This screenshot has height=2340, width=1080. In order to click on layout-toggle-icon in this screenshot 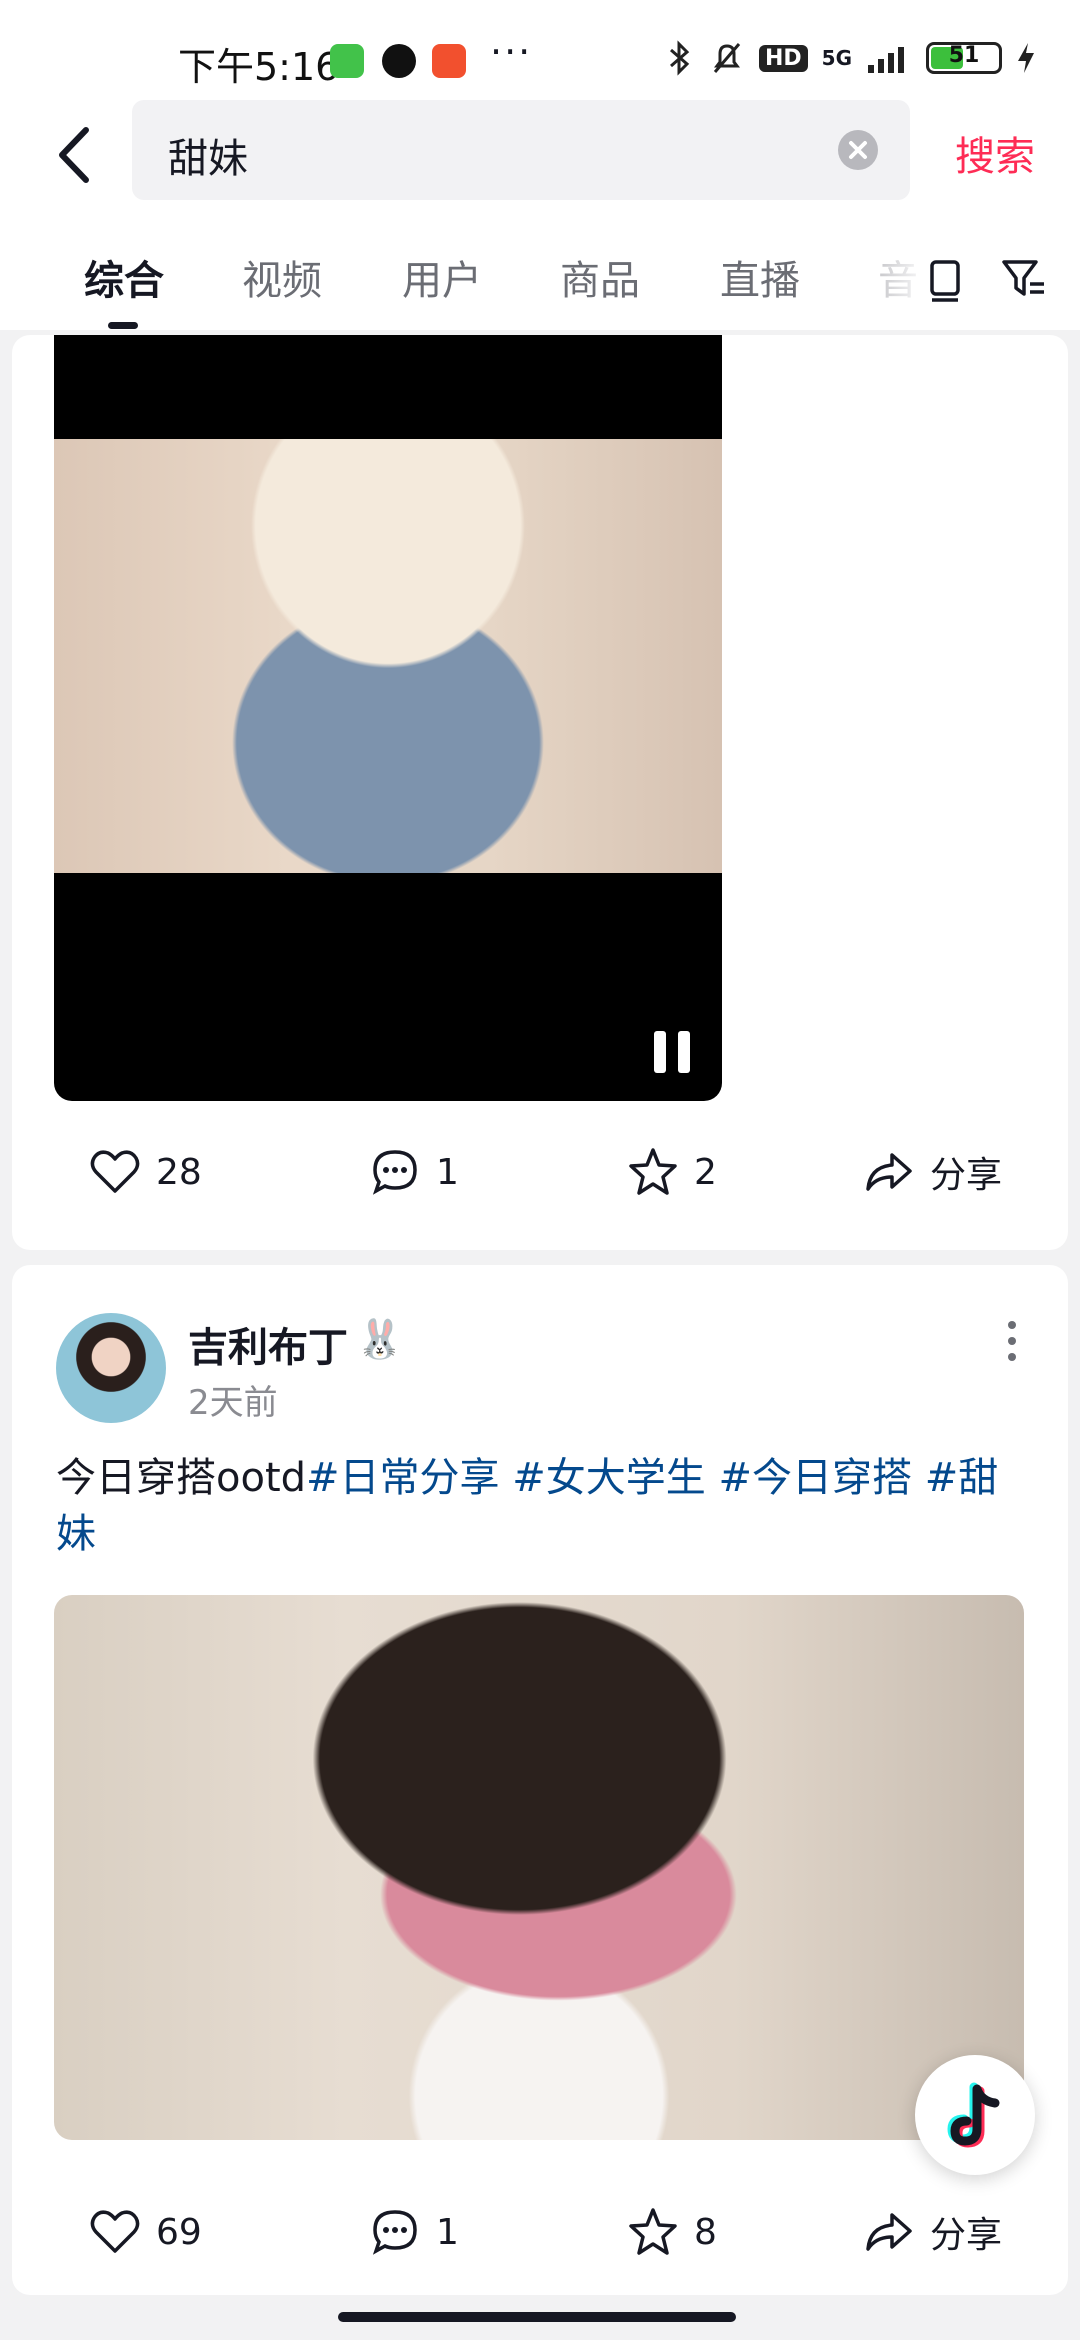, I will do `click(945, 277)`.